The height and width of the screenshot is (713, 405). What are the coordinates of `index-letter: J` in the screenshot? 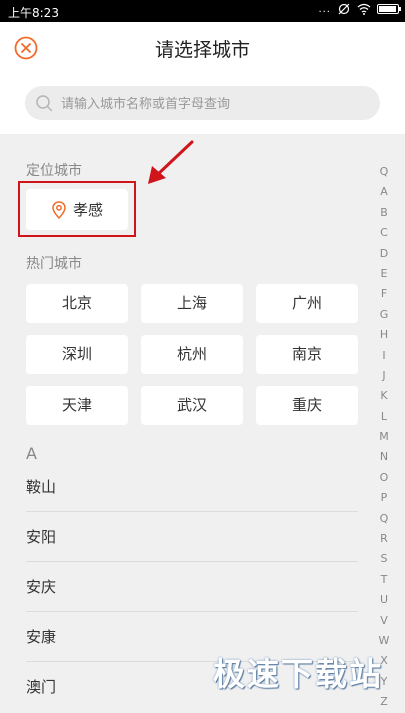 It's located at (384, 376).